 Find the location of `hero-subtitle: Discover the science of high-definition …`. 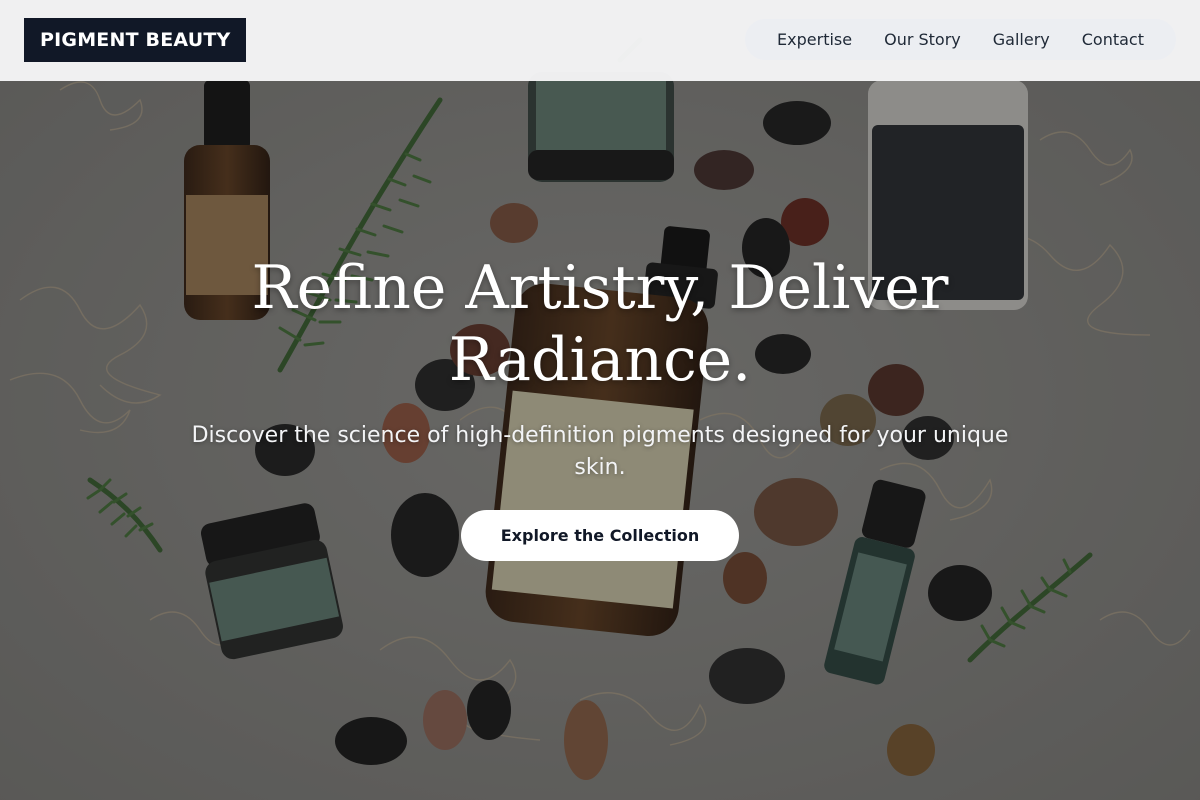

hero-subtitle: Discover the science of high-definition … is located at coordinates (600, 451).